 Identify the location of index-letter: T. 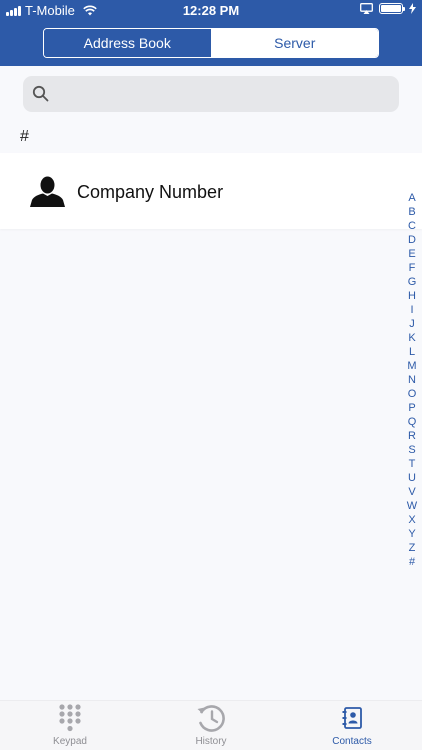
(412, 464).